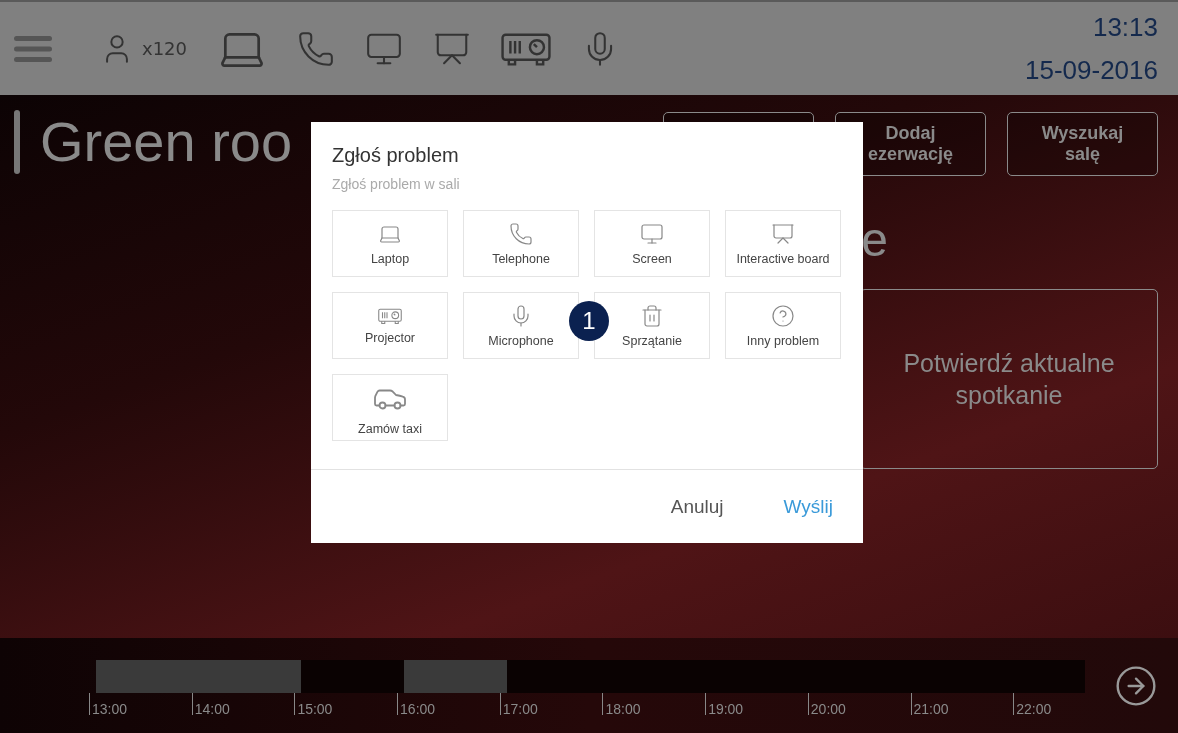 This screenshot has width=1178, height=733. What do you see at coordinates (859, 704) in the screenshot?
I see `hour-label: 20:00` at bounding box center [859, 704].